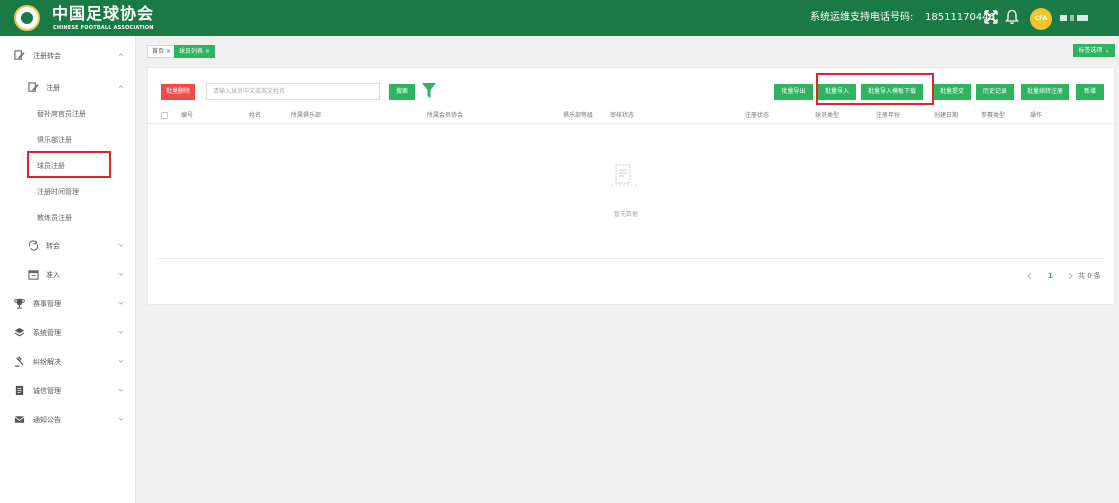 The height and width of the screenshot is (503, 1119). What do you see at coordinates (54, 140) in the screenshot?
I see `sidebar-item-label: 俱乐部注册` at bounding box center [54, 140].